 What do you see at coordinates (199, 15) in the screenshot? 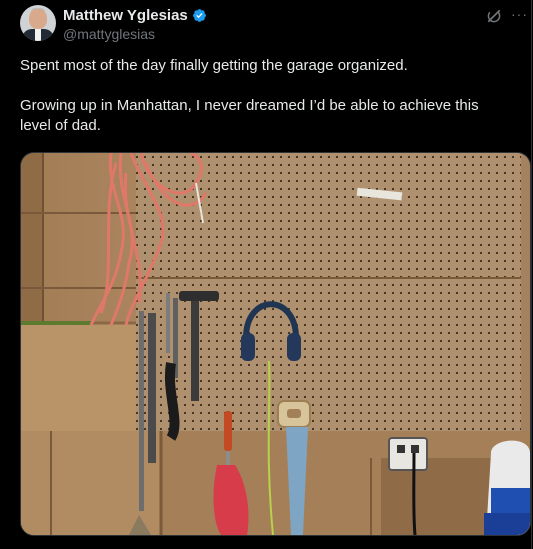
I see `verified-badge-icon` at bounding box center [199, 15].